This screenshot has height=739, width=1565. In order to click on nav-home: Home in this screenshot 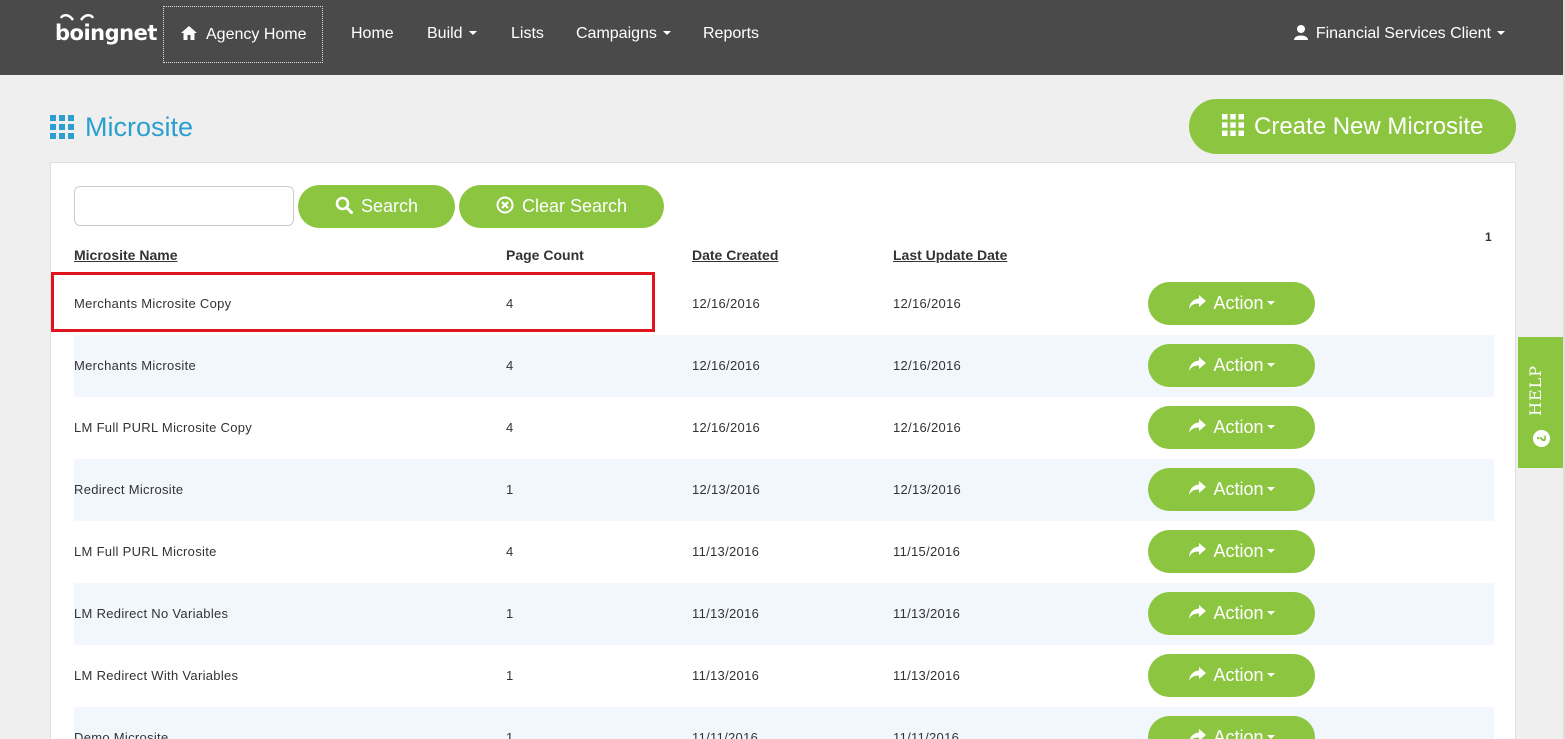, I will do `click(372, 37)`.